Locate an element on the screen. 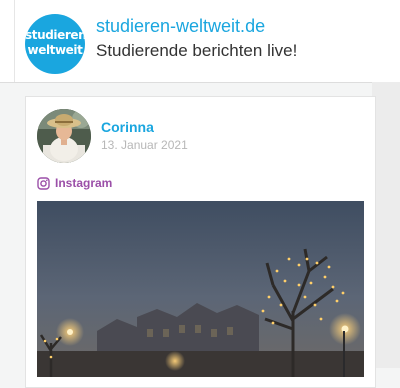 Image resolution: width=400 pixels, height=388 pixels. site-title-link: studieren-weltweit.de is located at coordinates (180, 26).